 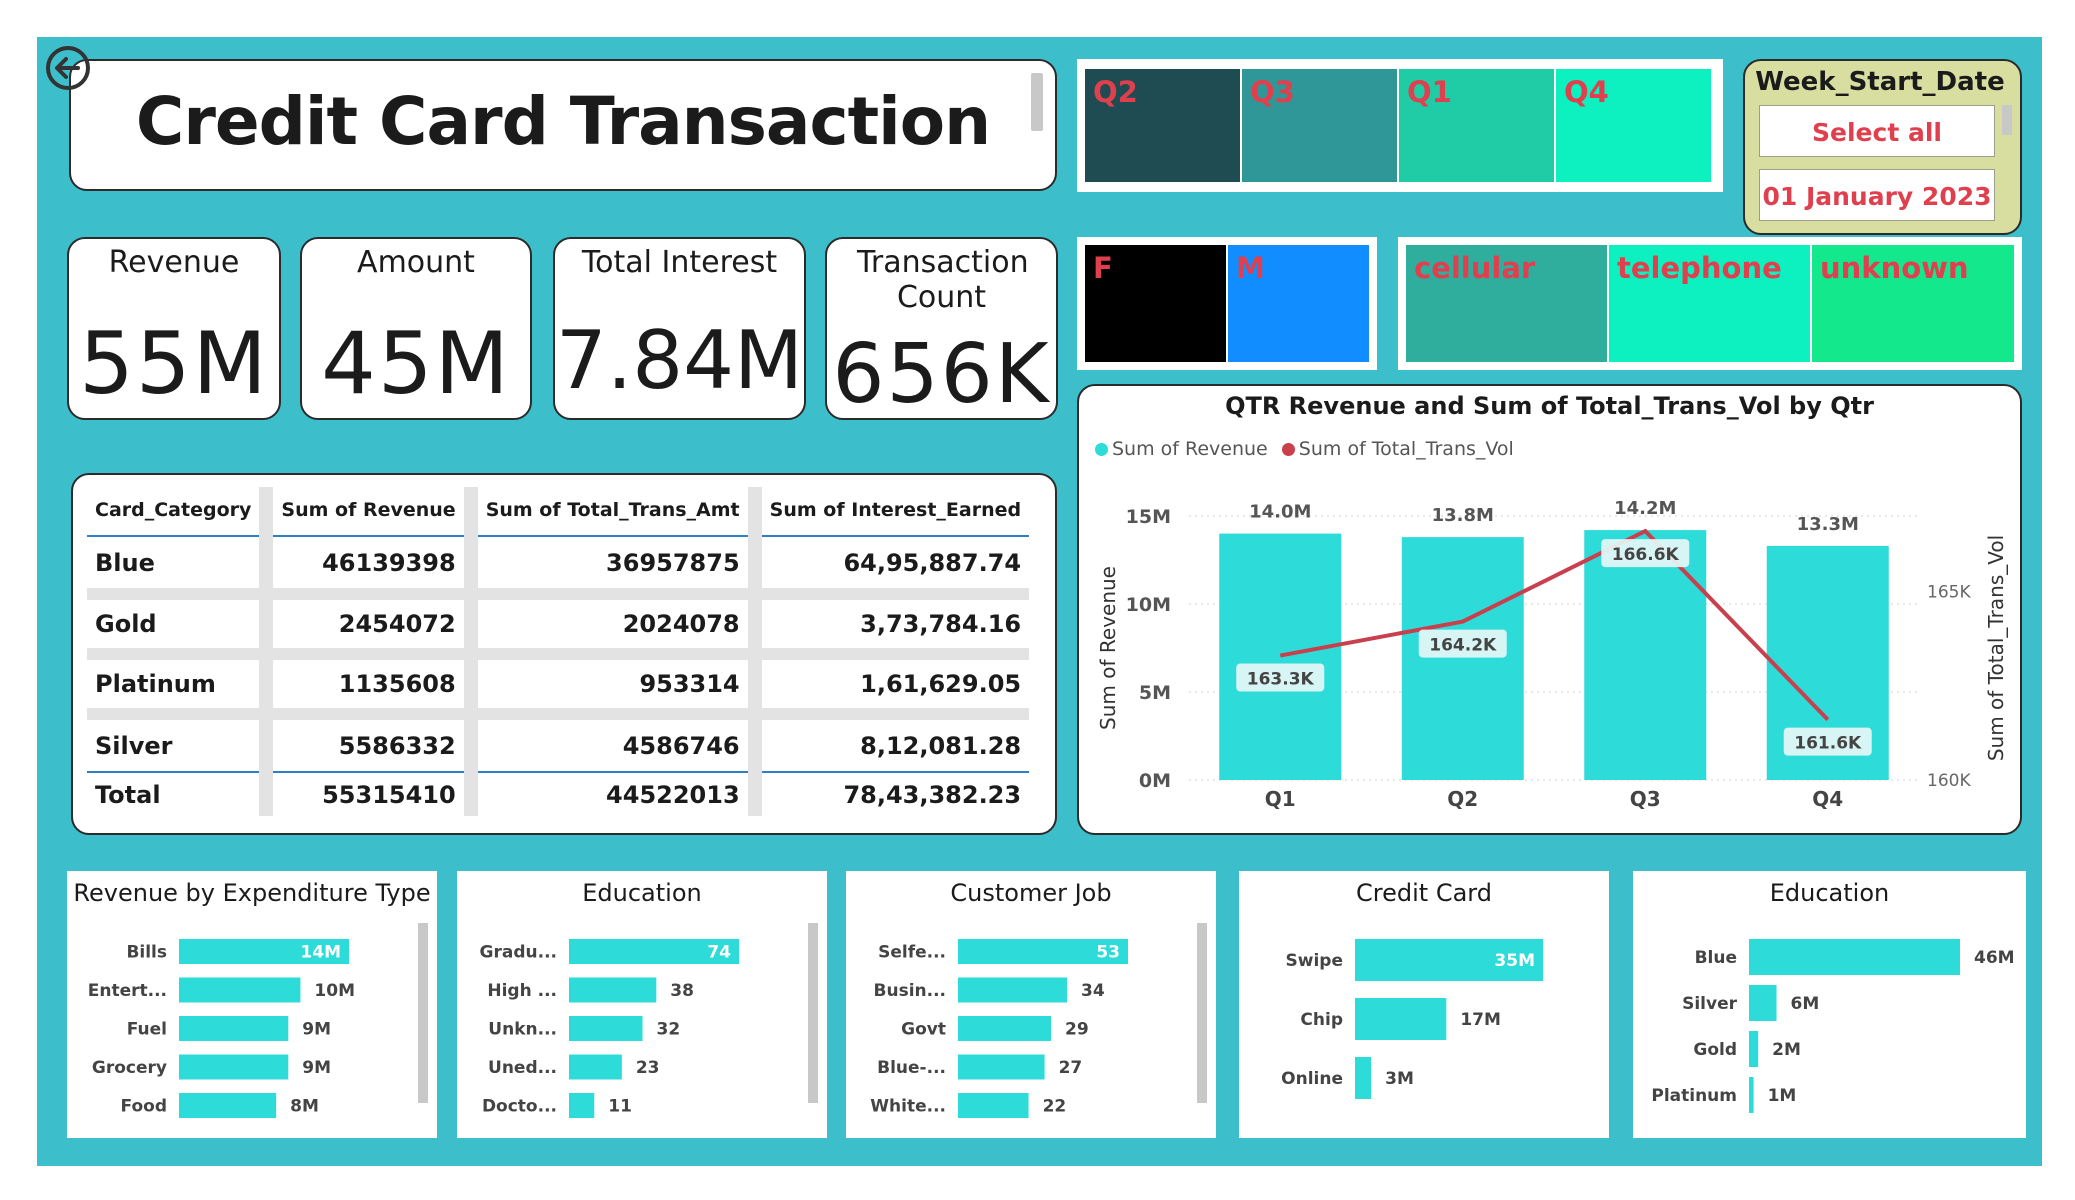 What do you see at coordinates (1633, 125) in the screenshot?
I see `slicer-tile-q4: Q4` at bounding box center [1633, 125].